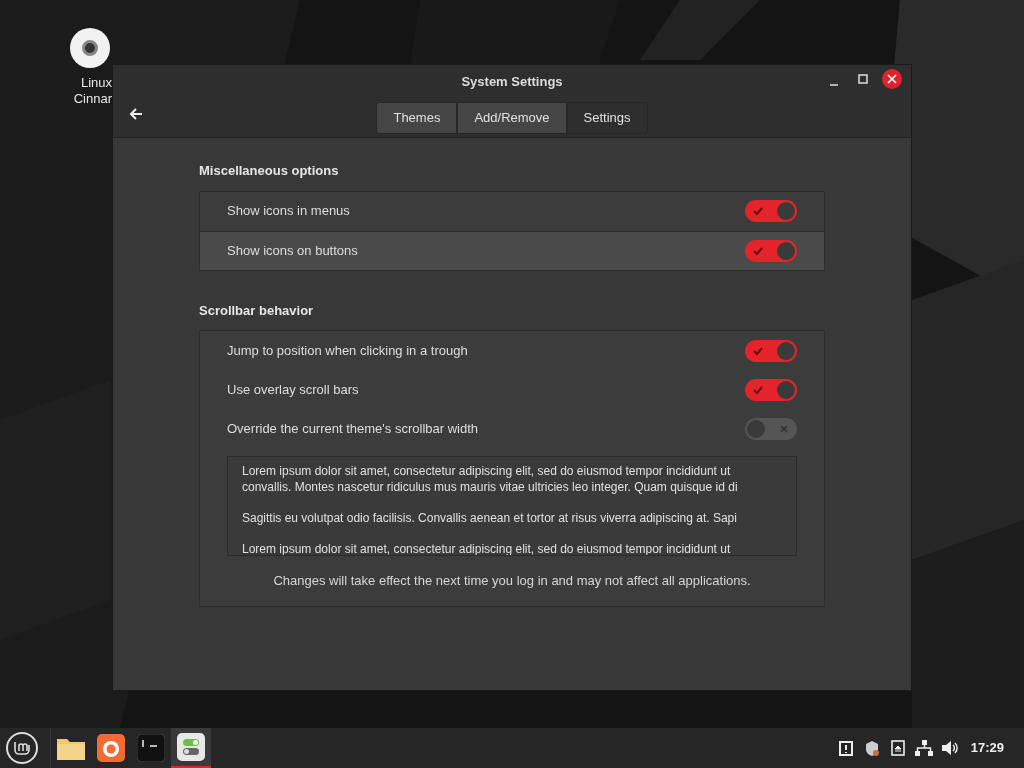 This screenshot has height=768, width=1024. I want to click on setting-label: Jump to position when clicking in a trough, so click(347, 350).